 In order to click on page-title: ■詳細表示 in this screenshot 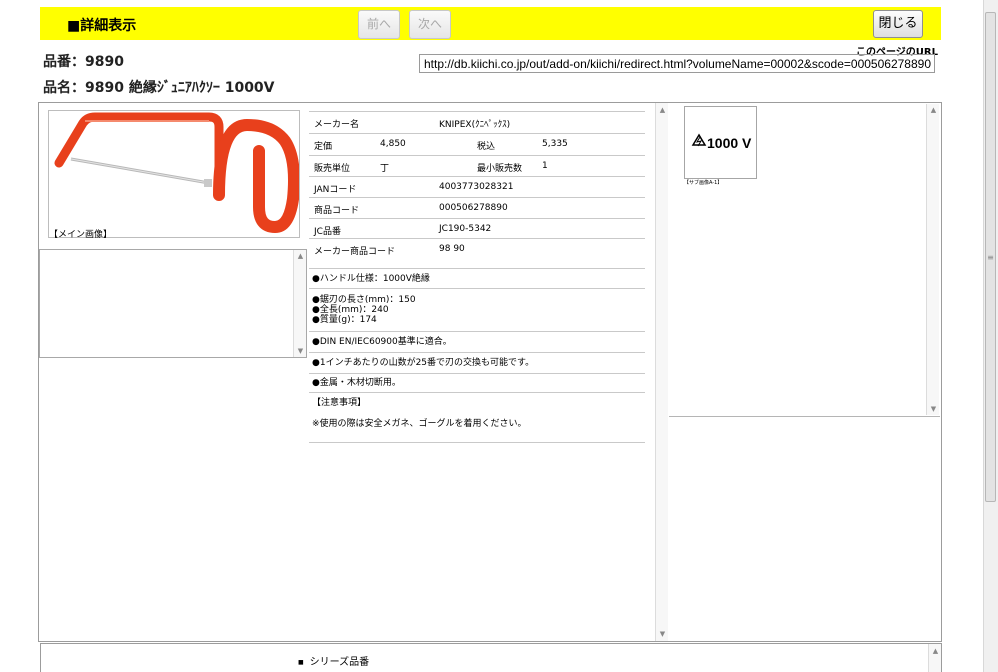, I will do `click(102, 26)`.